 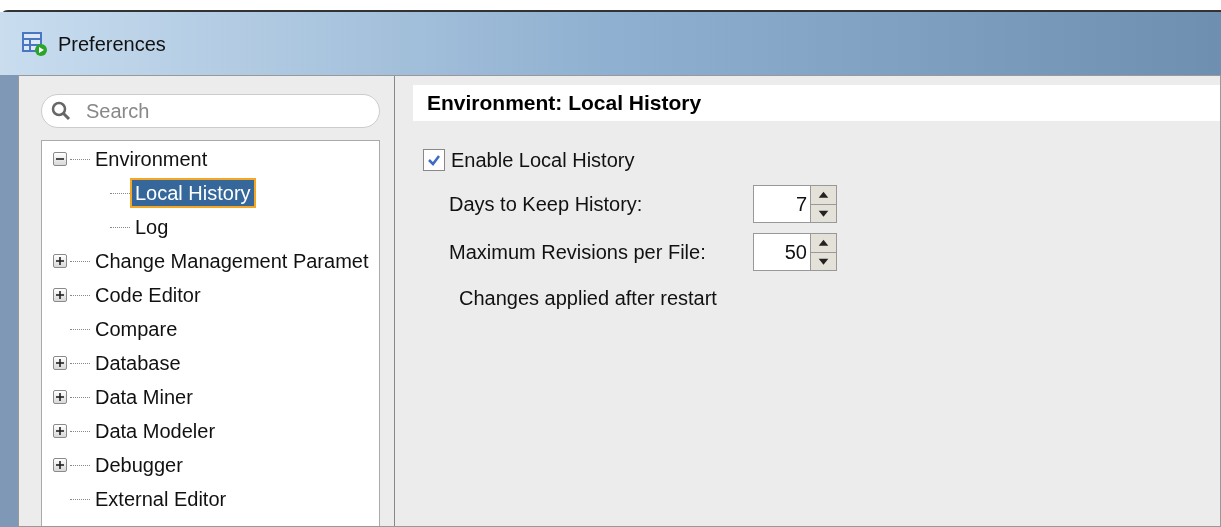 What do you see at coordinates (139, 465) in the screenshot?
I see `tree-item: Debugger` at bounding box center [139, 465].